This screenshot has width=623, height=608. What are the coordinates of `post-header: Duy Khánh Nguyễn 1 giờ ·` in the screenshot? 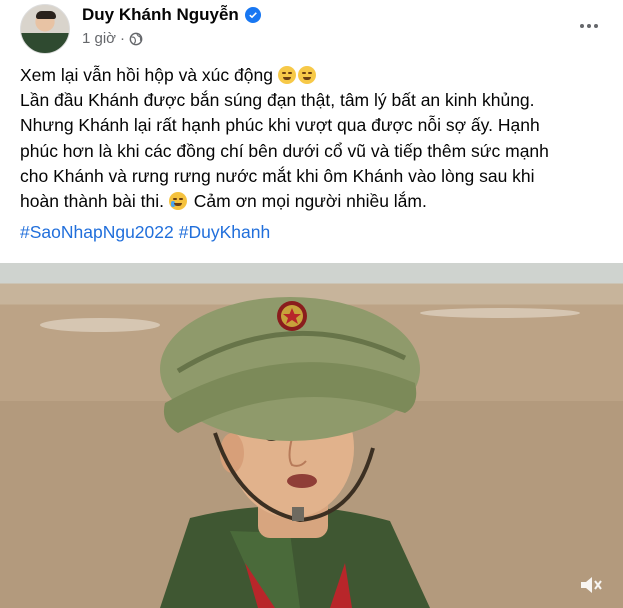 It's located at (311, 30).